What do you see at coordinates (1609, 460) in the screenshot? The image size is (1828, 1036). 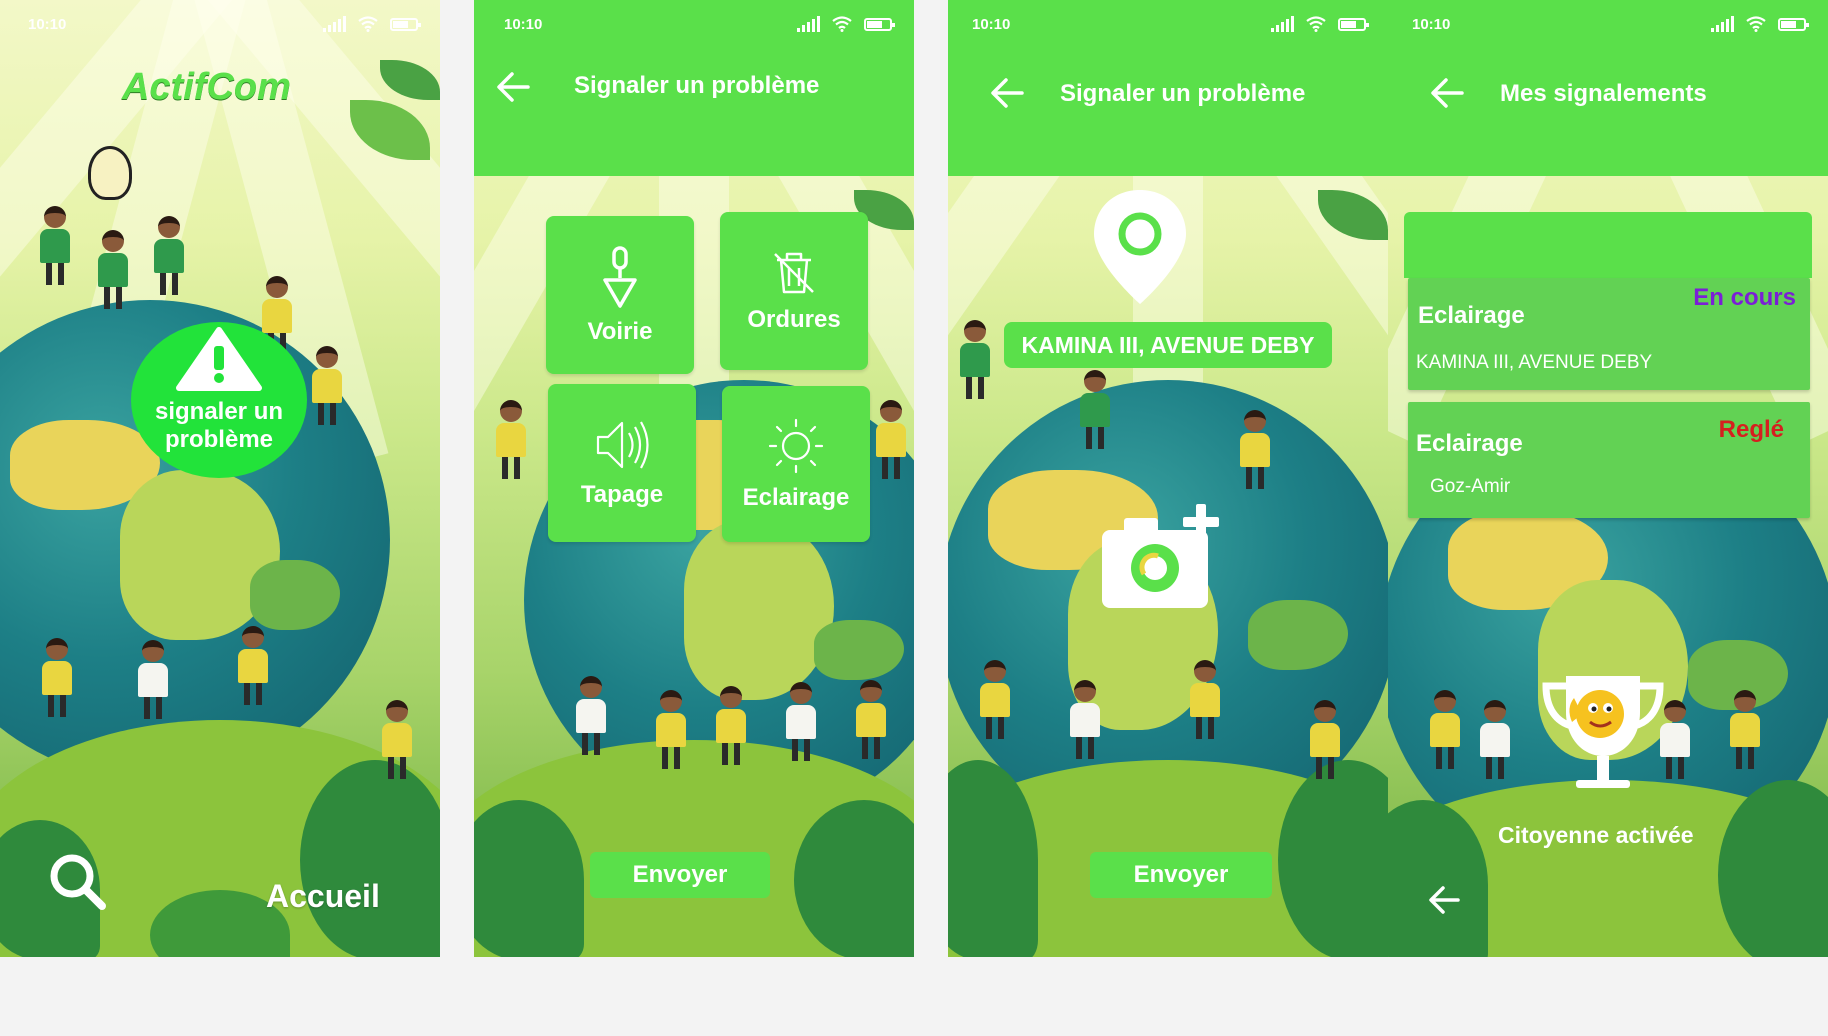 I see `report-card: Eclairage Reglé Goz-Amir` at bounding box center [1609, 460].